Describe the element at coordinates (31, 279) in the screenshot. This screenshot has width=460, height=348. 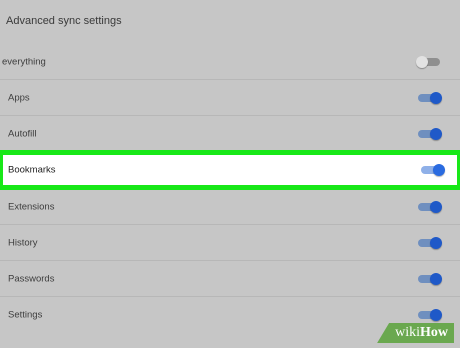
I see `row-label: Passwords` at that location.